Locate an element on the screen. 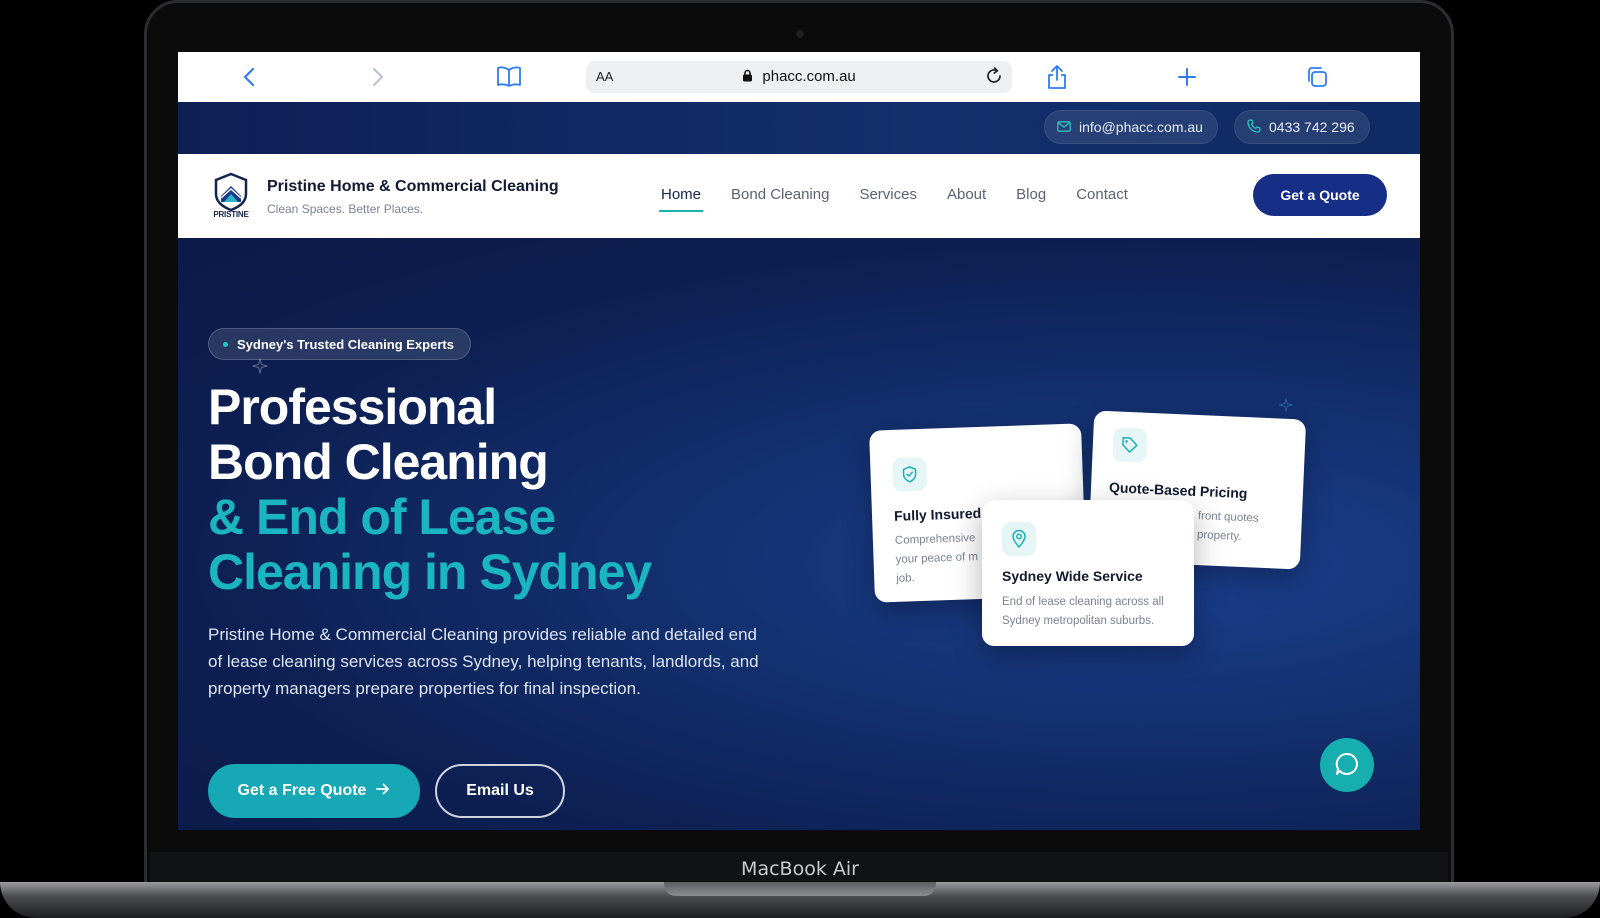 The height and width of the screenshot is (918, 1600). brand-name: Pristine Home & Commercial Cleaning is located at coordinates (413, 187).